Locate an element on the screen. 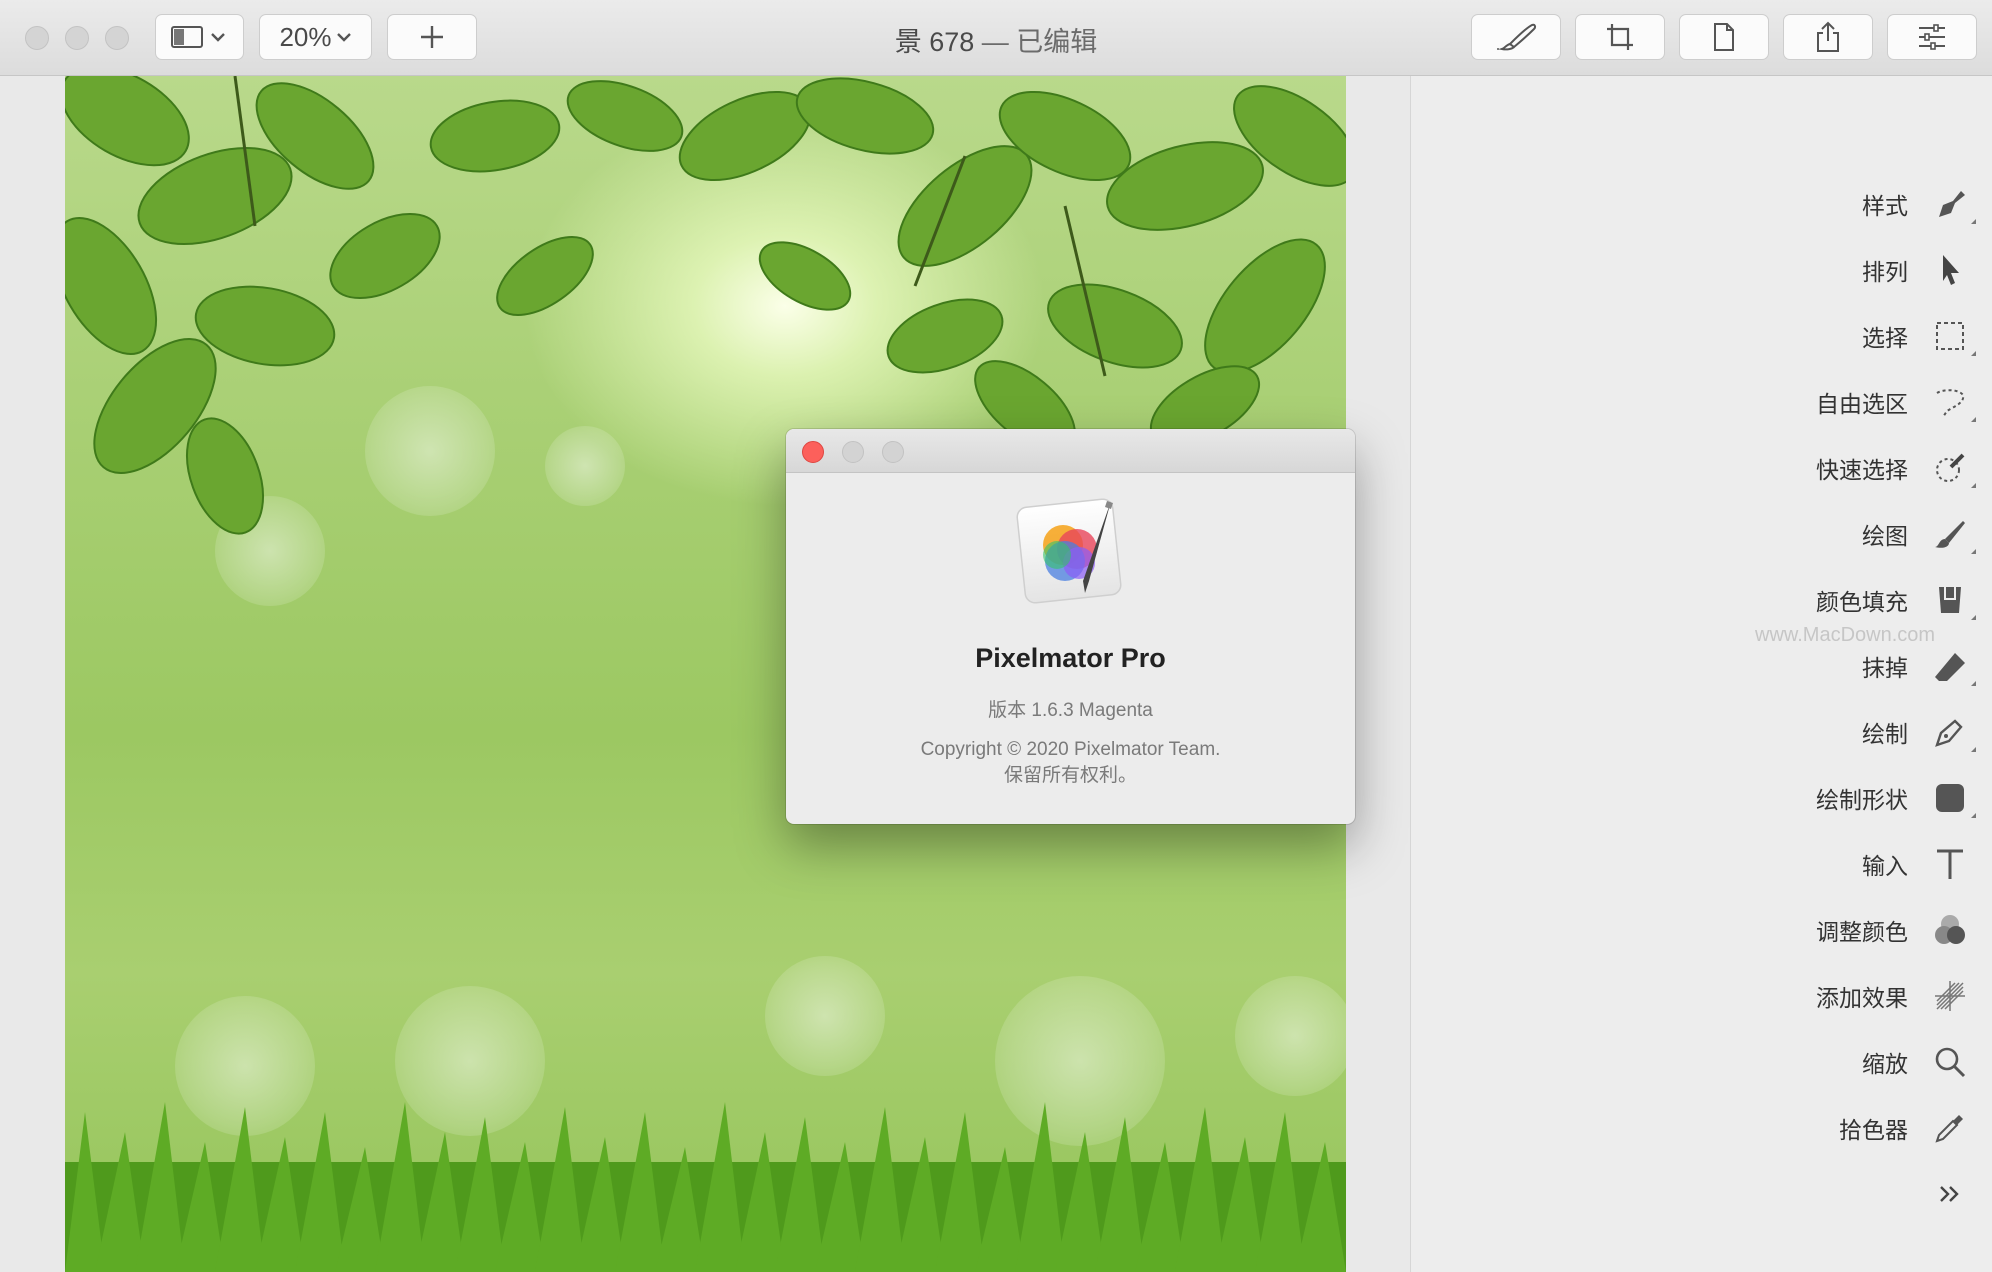 The image size is (1992, 1272). tool-label: 颜色填充 is located at coordinates (1862, 602).